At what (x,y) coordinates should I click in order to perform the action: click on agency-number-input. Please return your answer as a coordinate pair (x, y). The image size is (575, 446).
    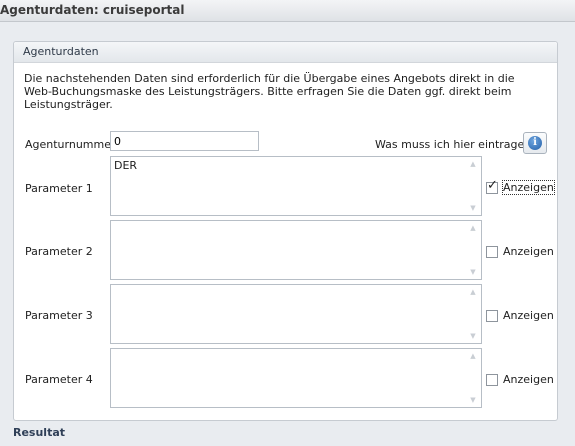
    Looking at the image, I should click on (184, 141).